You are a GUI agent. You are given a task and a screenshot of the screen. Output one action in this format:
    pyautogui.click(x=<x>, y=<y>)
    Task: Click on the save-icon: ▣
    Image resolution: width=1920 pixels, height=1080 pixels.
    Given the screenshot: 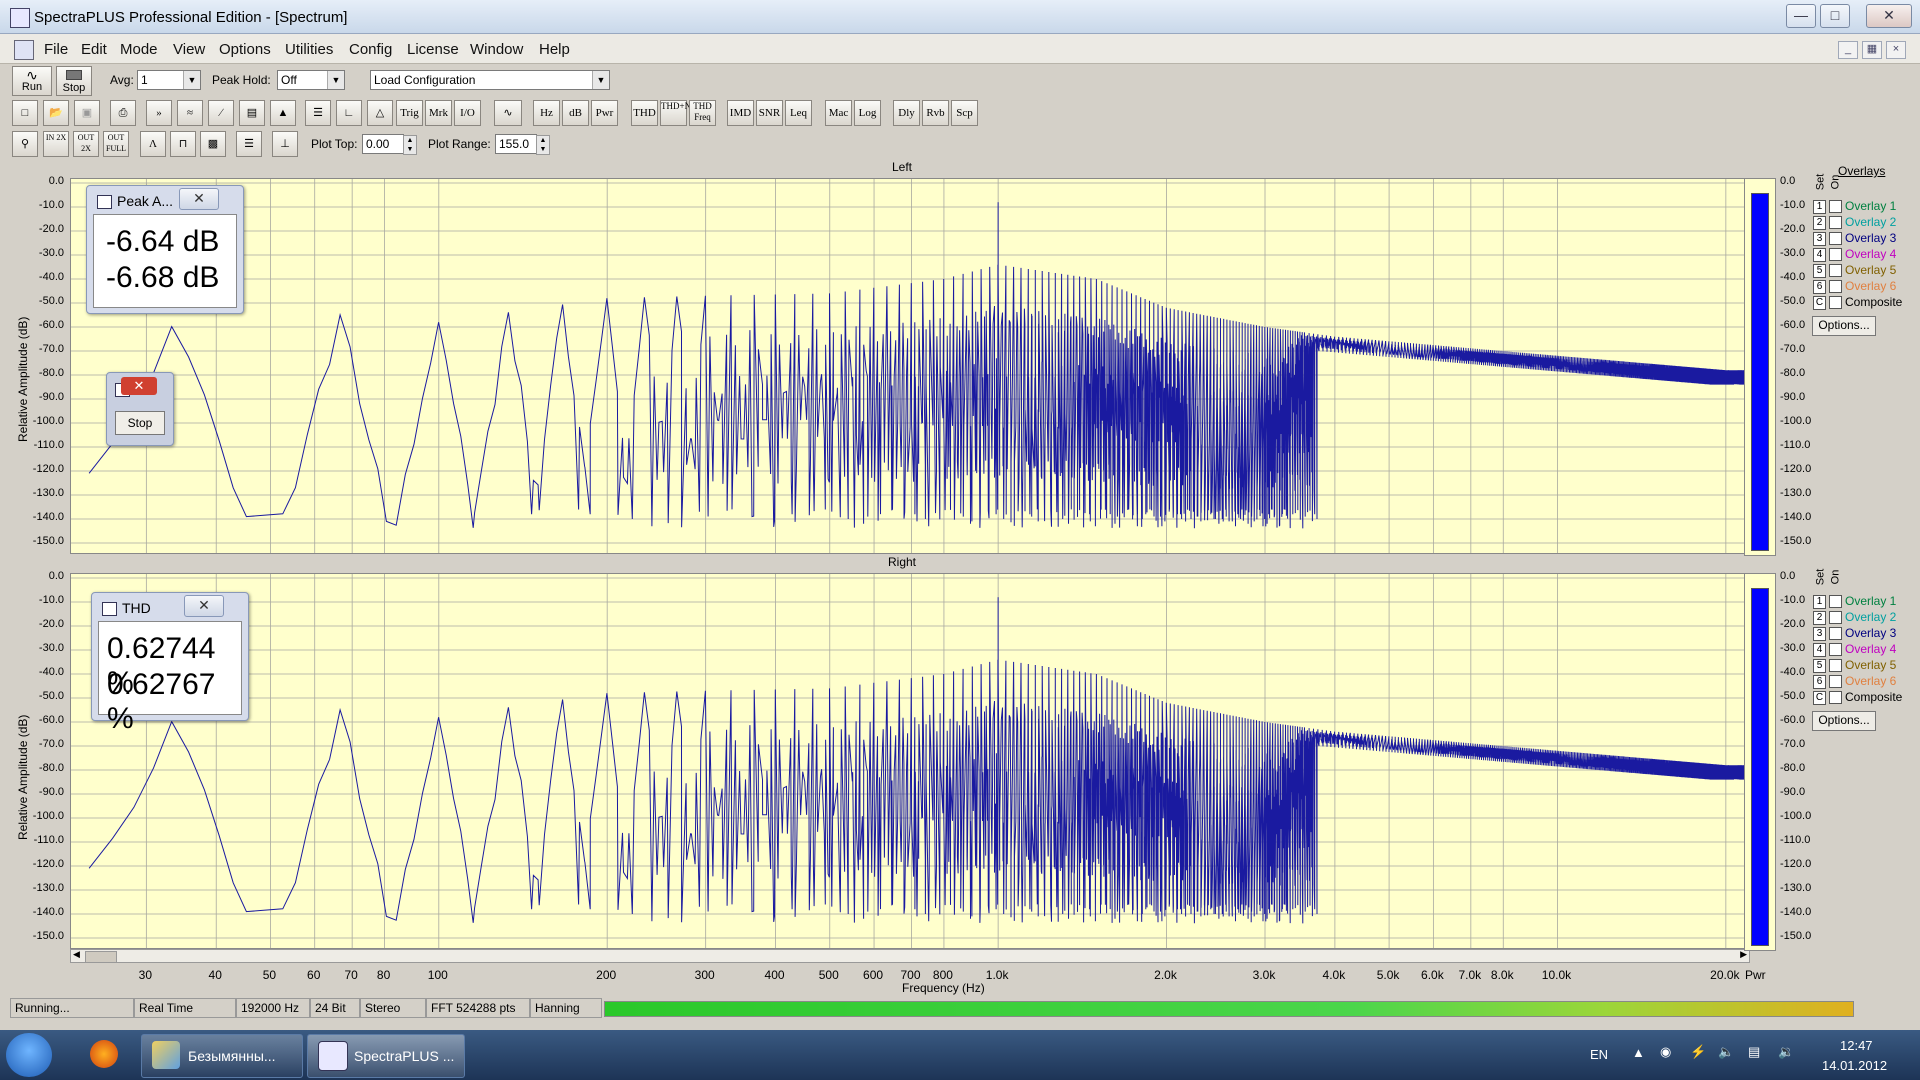 What is the action you would take?
    pyautogui.click(x=87, y=113)
    